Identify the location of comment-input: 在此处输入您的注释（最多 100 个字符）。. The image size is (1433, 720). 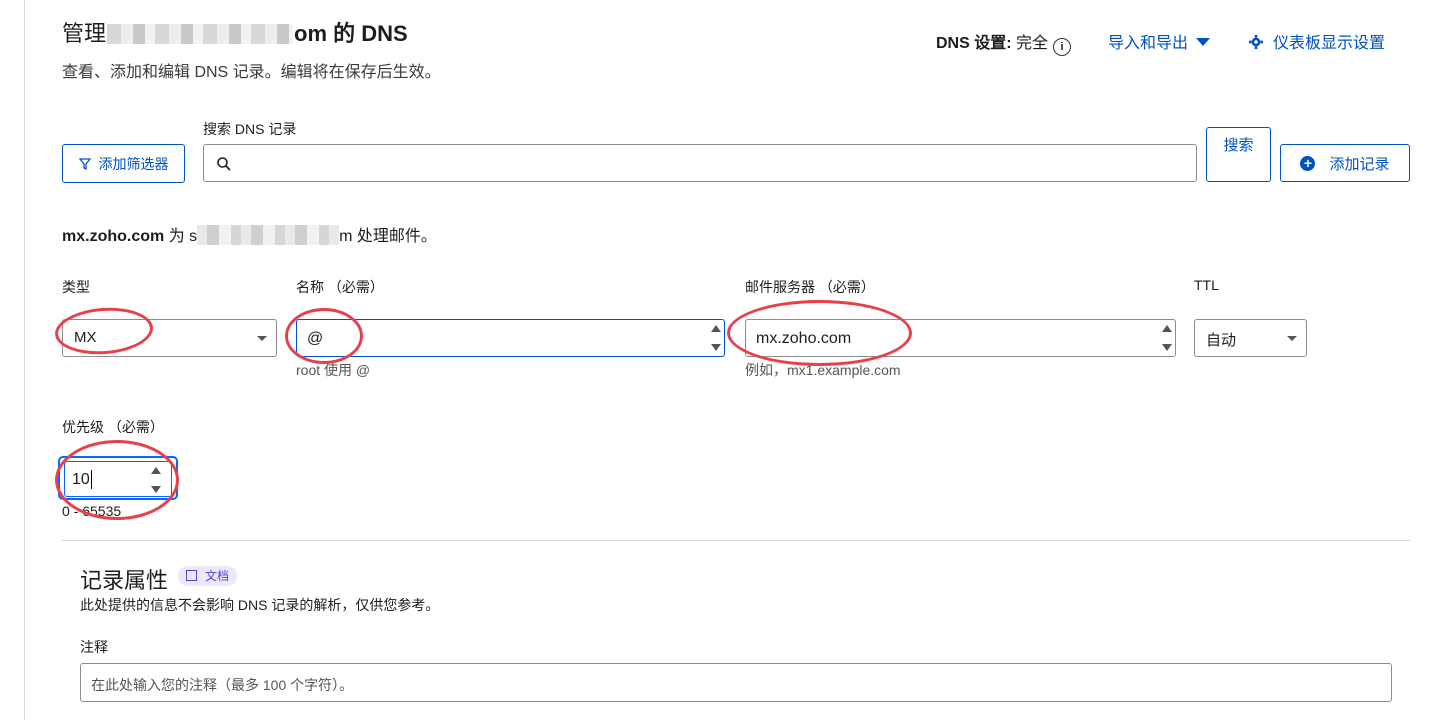
(736, 682).